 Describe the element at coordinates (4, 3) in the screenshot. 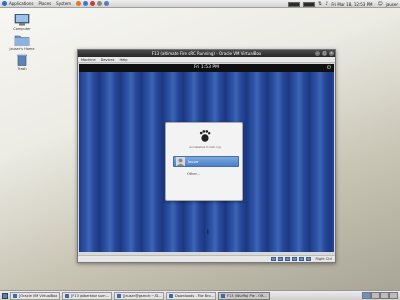

I see `gnome-foot-icon` at that location.